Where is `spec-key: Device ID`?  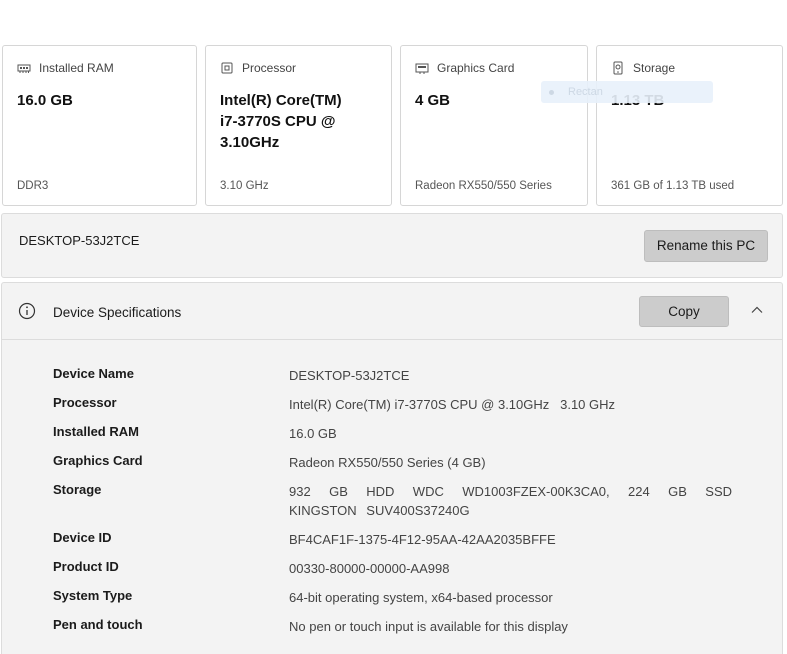 spec-key: Device ID is located at coordinates (82, 537).